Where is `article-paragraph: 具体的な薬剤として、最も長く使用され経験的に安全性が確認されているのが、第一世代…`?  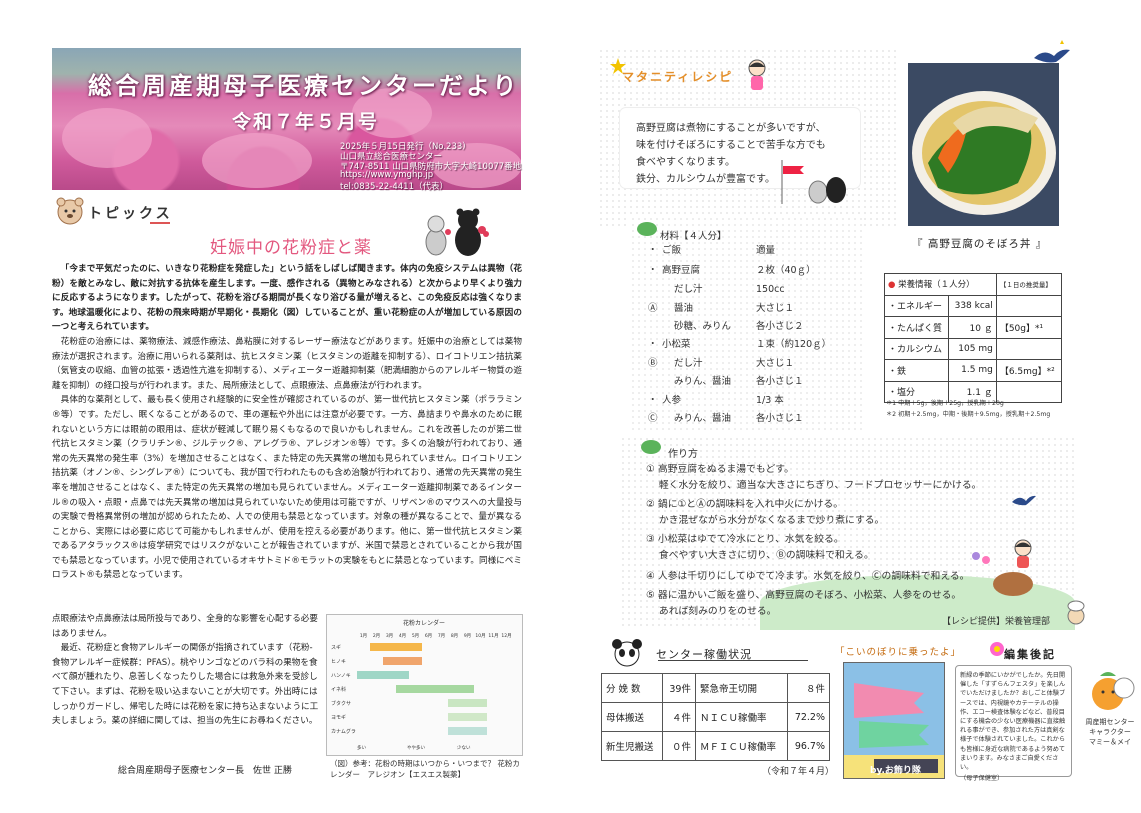
article-paragraph: 具体的な薬剤として、最も長く使用され経験的に安全性が確認されているのが、第一世代… is located at coordinates (287, 488).